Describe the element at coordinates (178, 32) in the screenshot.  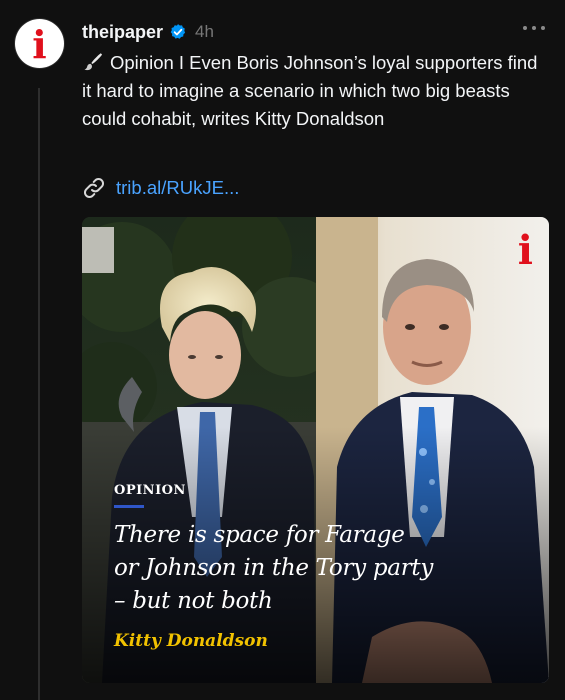
I see `verified-badge-icon` at that location.